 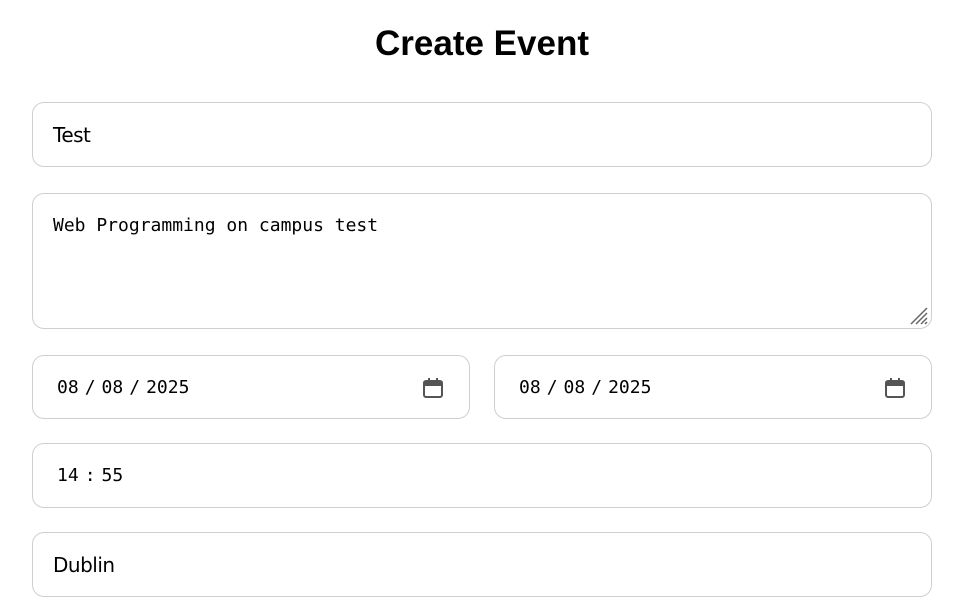 What do you see at coordinates (482, 475) in the screenshot?
I see `event-time-input: 14 : 55` at bounding box center [482, 475].